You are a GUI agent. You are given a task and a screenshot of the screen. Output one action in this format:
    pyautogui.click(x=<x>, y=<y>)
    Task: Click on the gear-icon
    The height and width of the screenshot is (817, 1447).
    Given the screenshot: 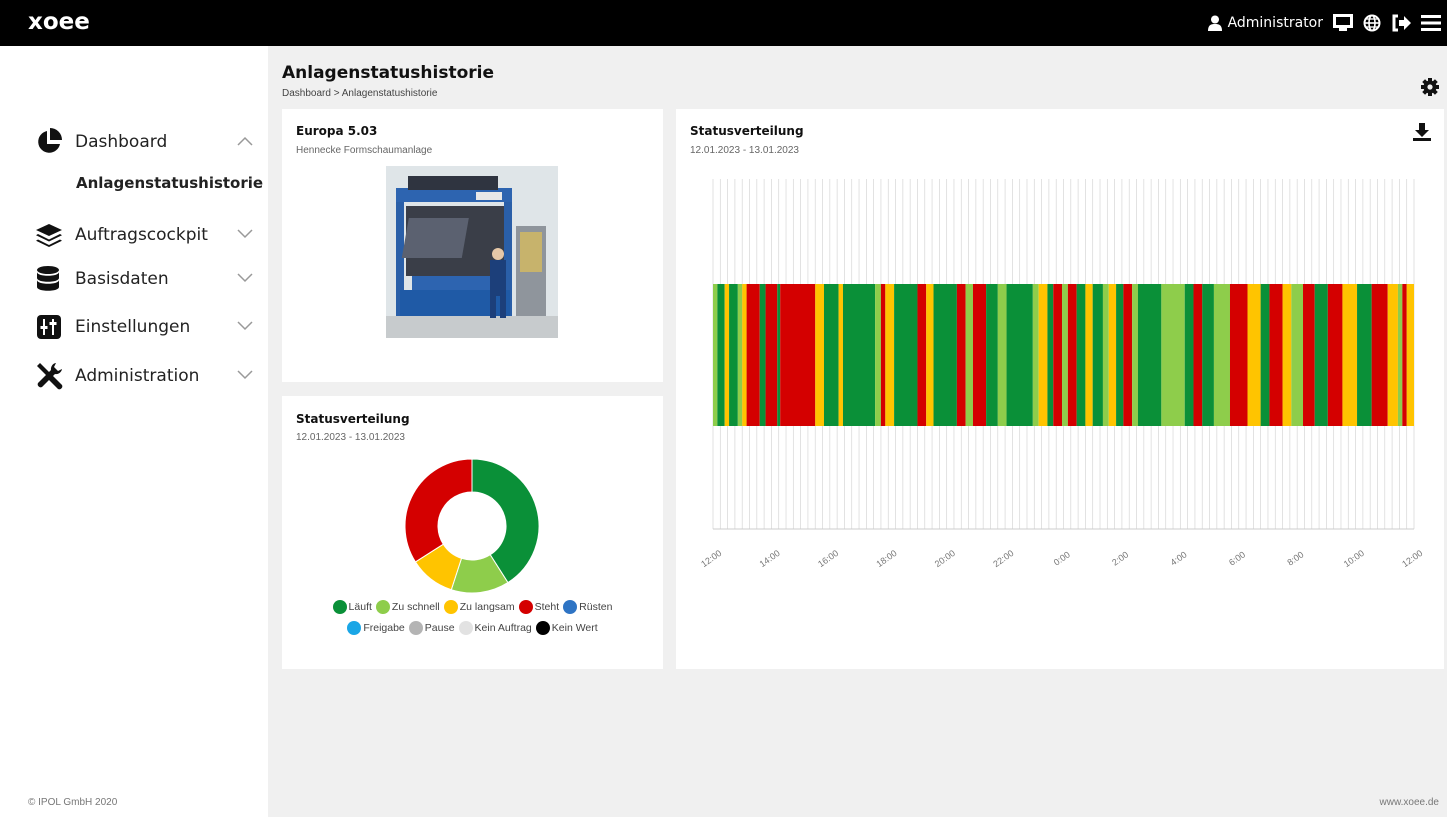 What is the action you would take?
    pyautogui.click(x=1430, y=87)
    